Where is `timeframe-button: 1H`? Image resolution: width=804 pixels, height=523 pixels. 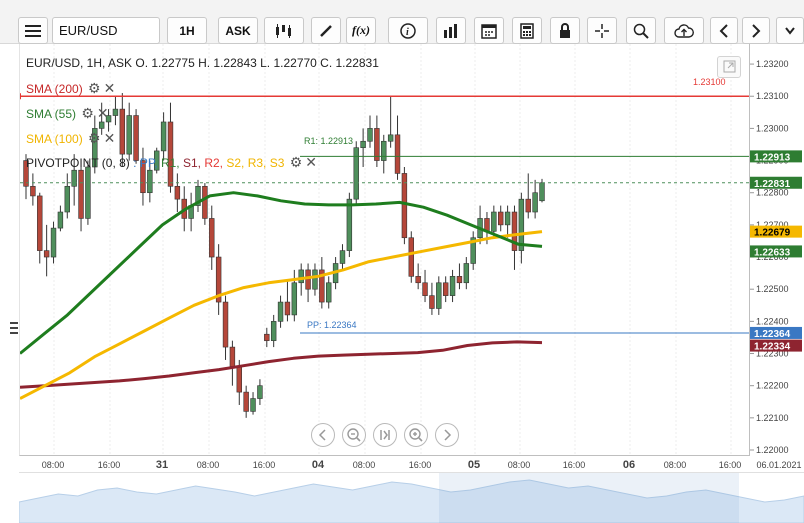 timeframe-button: 1H is located at coordinates (187, 30).